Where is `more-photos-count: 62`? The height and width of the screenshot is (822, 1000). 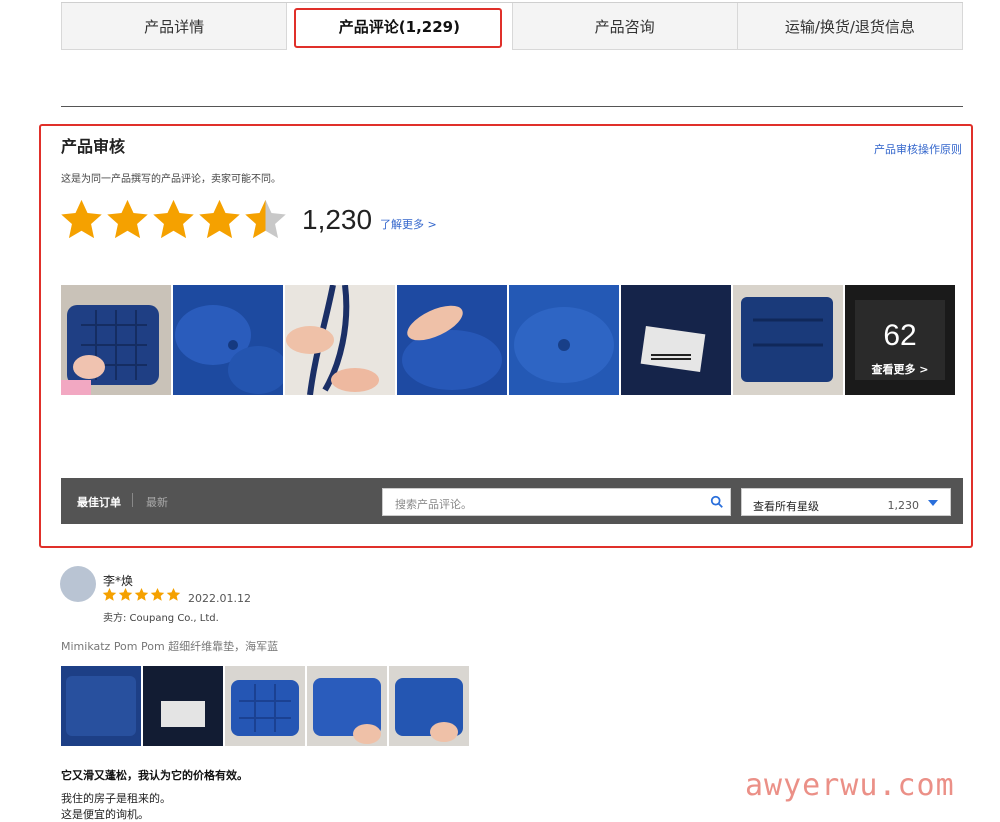 more-photos-count: 62 is located at coordinates (900, 335).